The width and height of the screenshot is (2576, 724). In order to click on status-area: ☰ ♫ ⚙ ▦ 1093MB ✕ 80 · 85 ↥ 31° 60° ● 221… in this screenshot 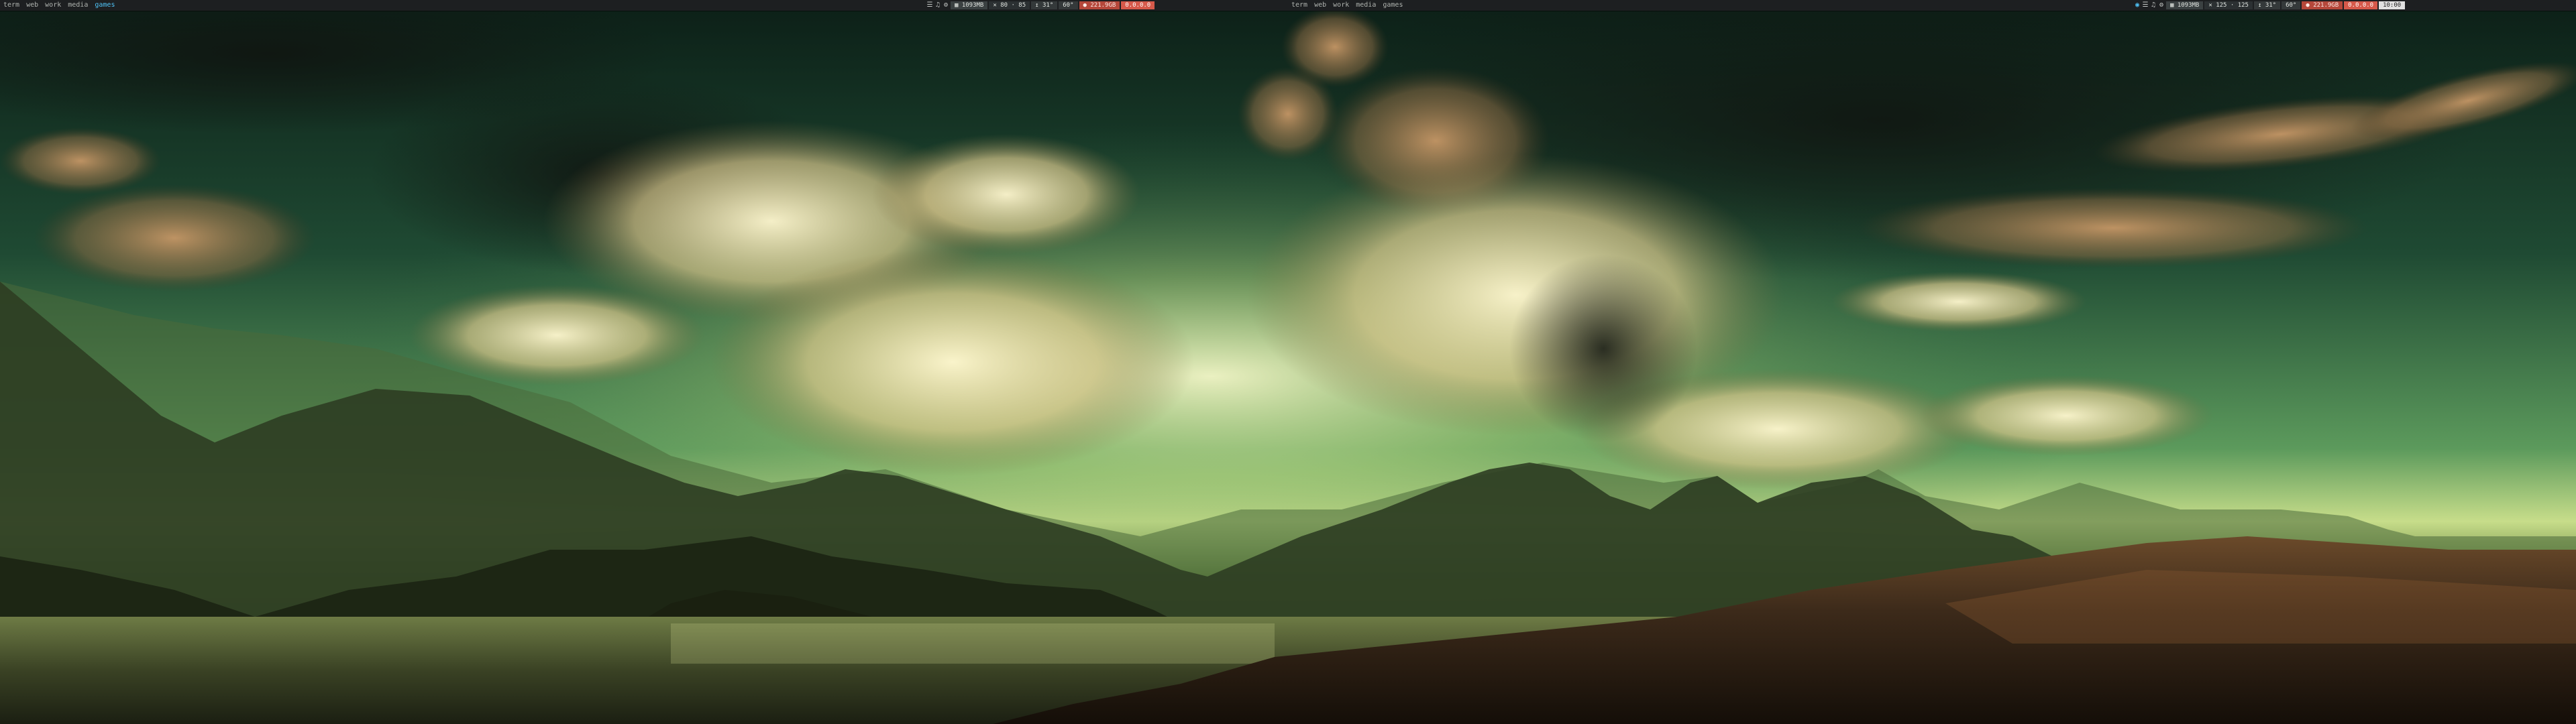, I will do `click(1040, 5)`.